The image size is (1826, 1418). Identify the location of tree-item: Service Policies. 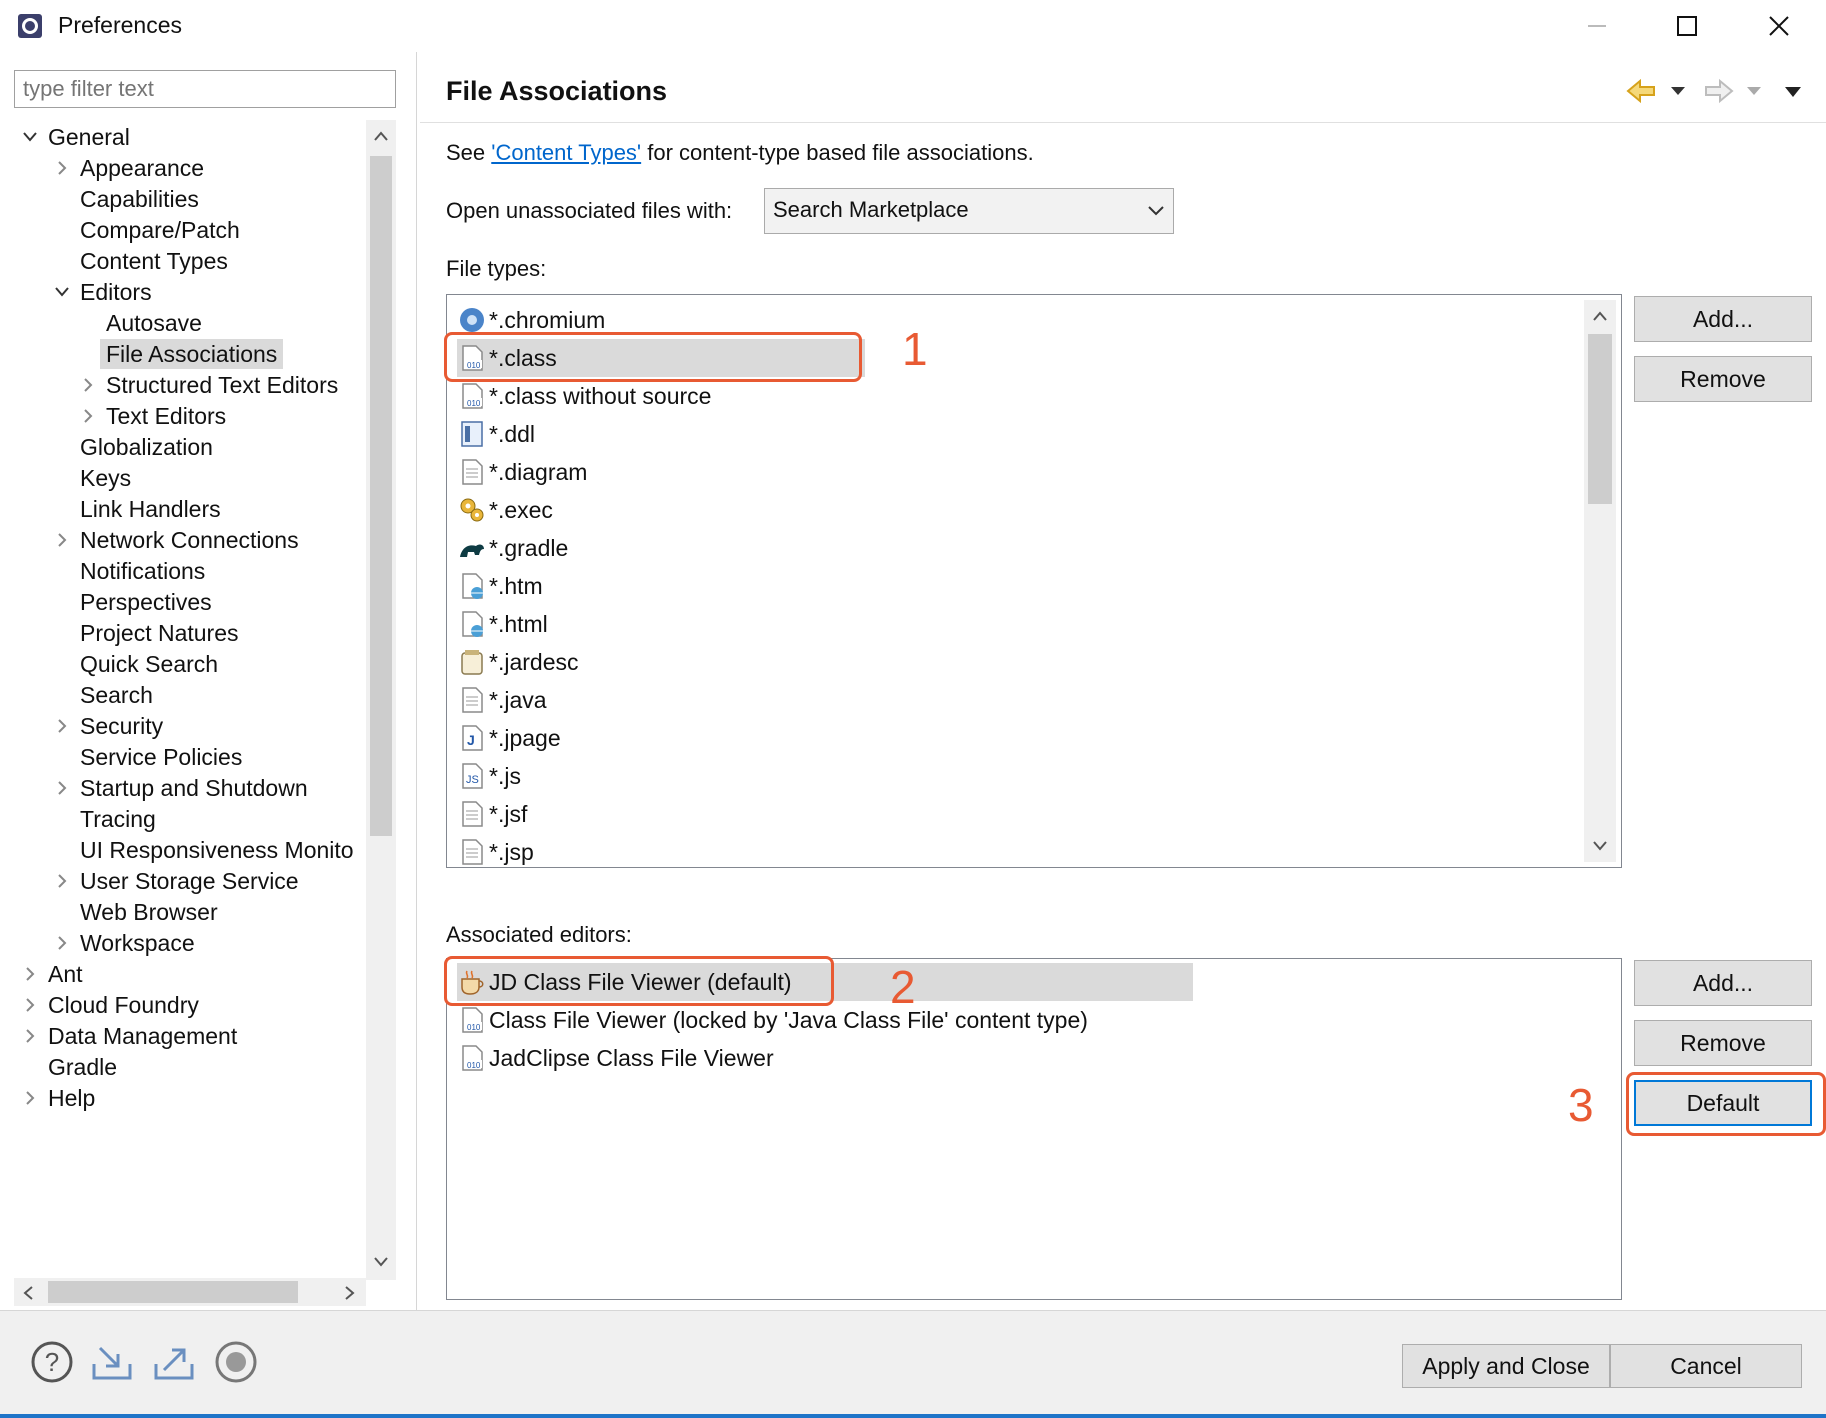
(151, 757).